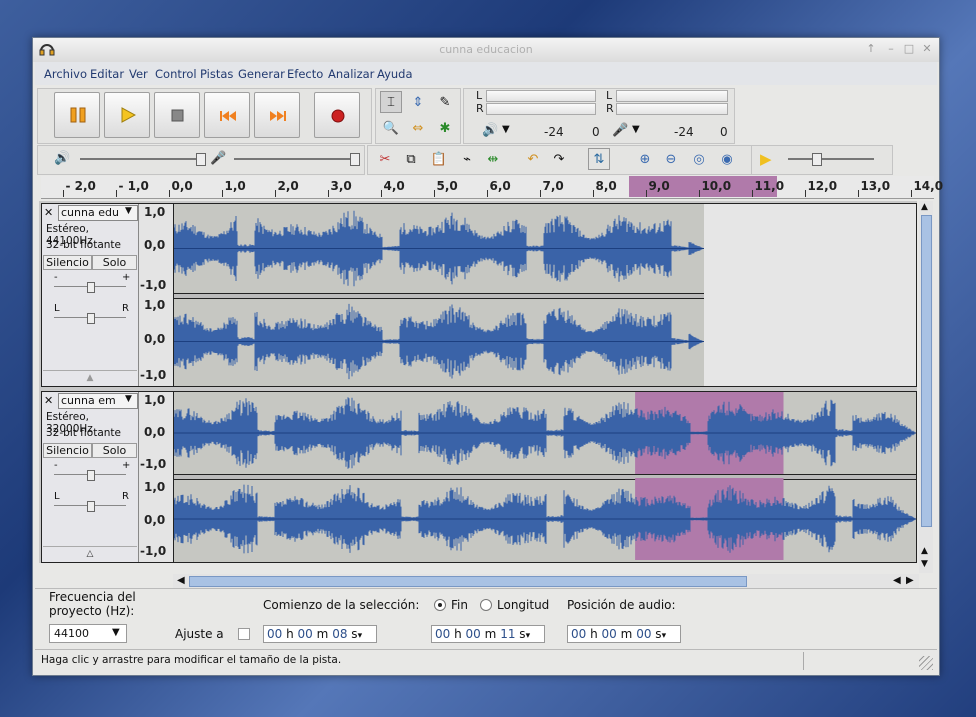 This screenshot has height=717, width=976. Describe the element at coordinates (155, 305) in the screenshot. I see `t1c2-scale-top: 1,0` at that location.